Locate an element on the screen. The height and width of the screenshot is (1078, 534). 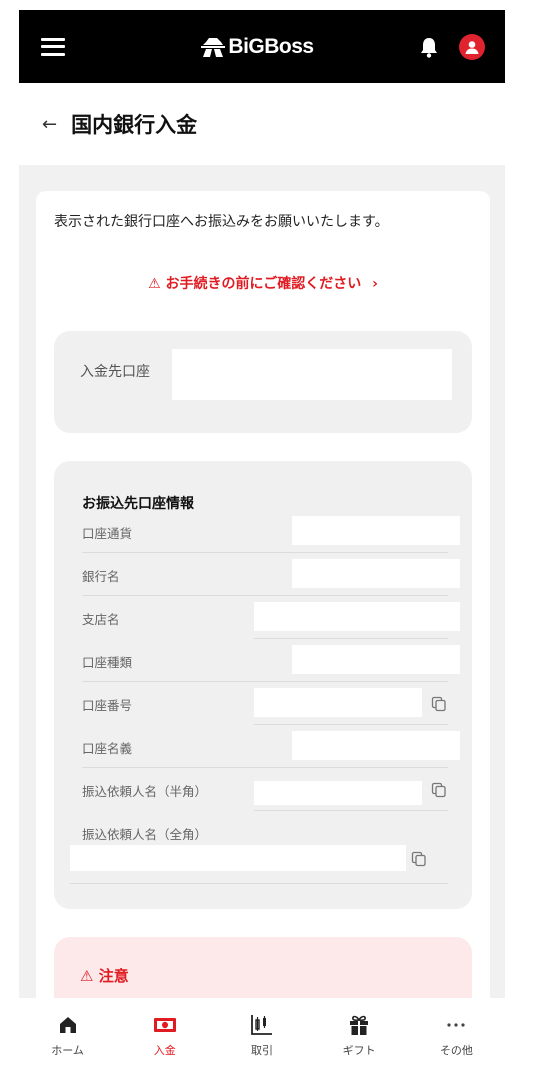
account-number-value is located at coordinates (338, 702).